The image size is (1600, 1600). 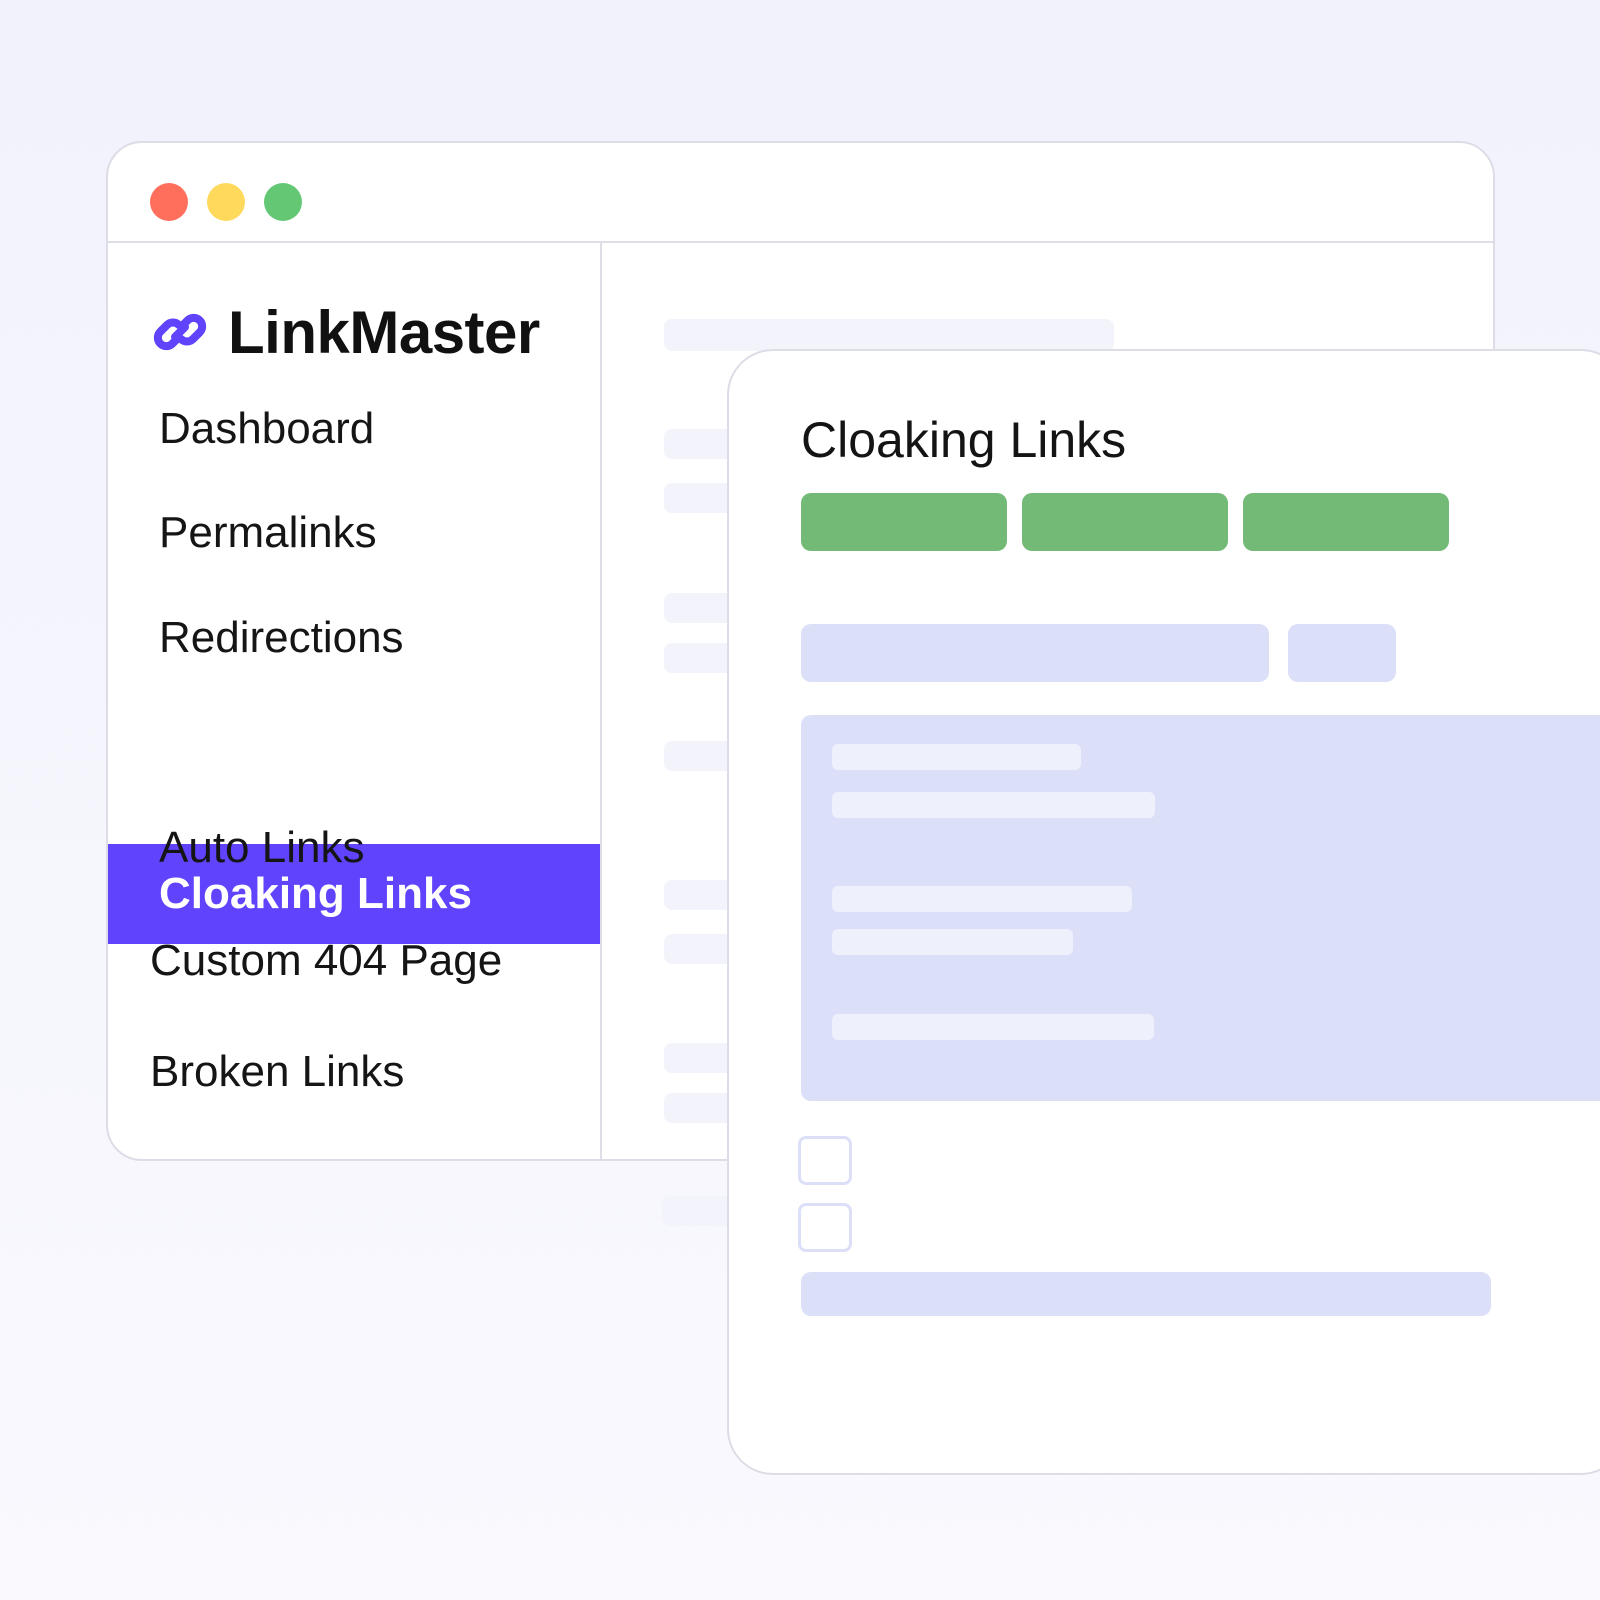 I want to click on app-name: LinkMaster, so click(x=384, y=332).